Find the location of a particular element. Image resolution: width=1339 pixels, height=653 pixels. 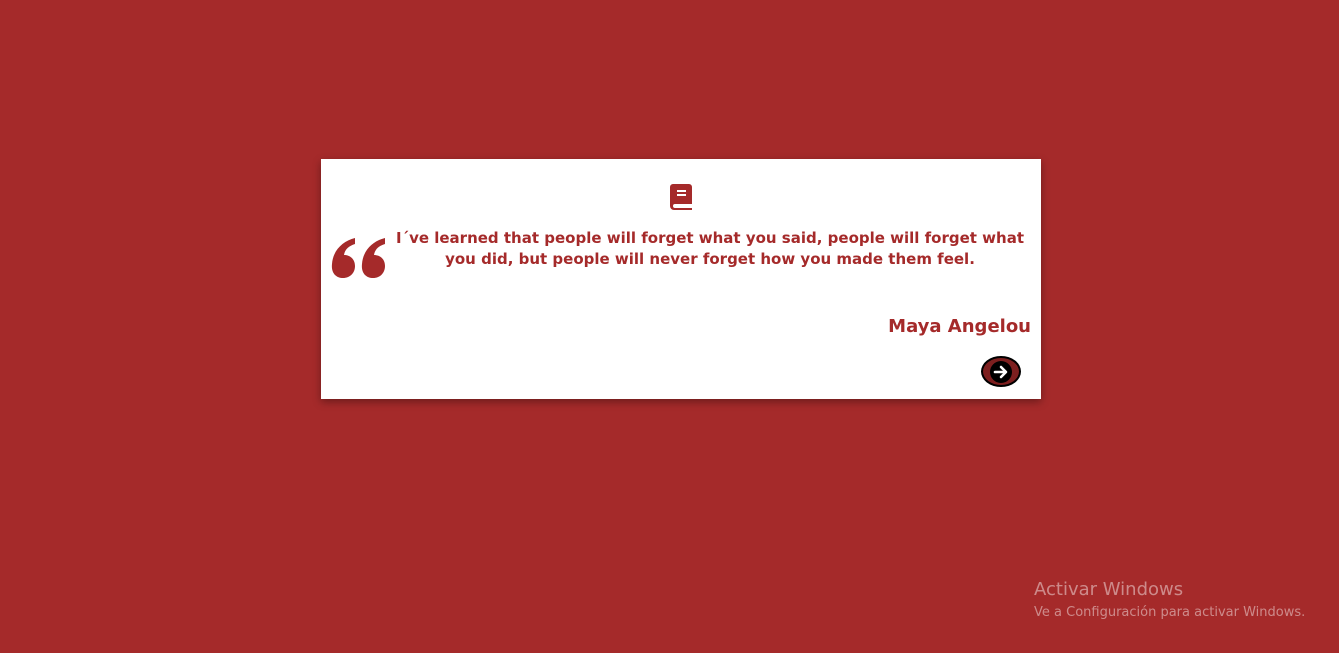

quote-author: Maya Angelou is located at coordinates (959, 326).